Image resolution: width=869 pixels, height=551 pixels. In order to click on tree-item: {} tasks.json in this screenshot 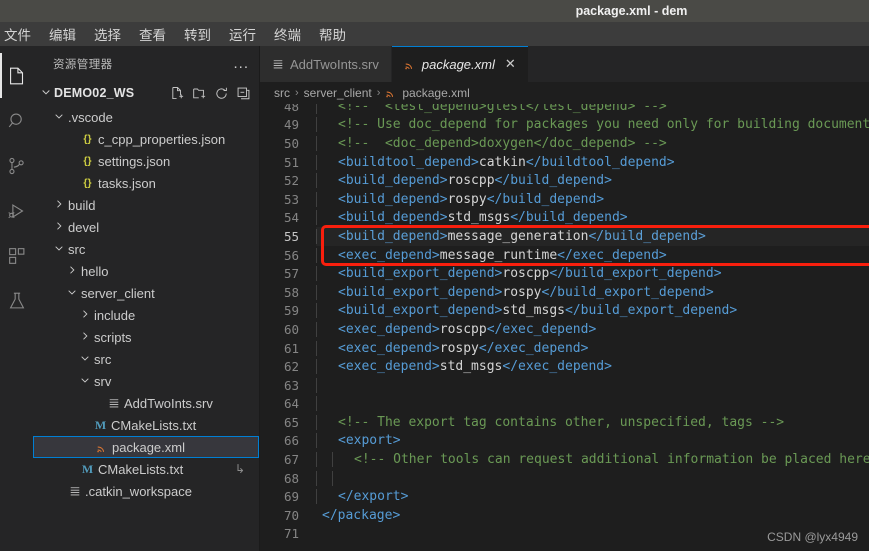, I will do `click(146, 183)`.